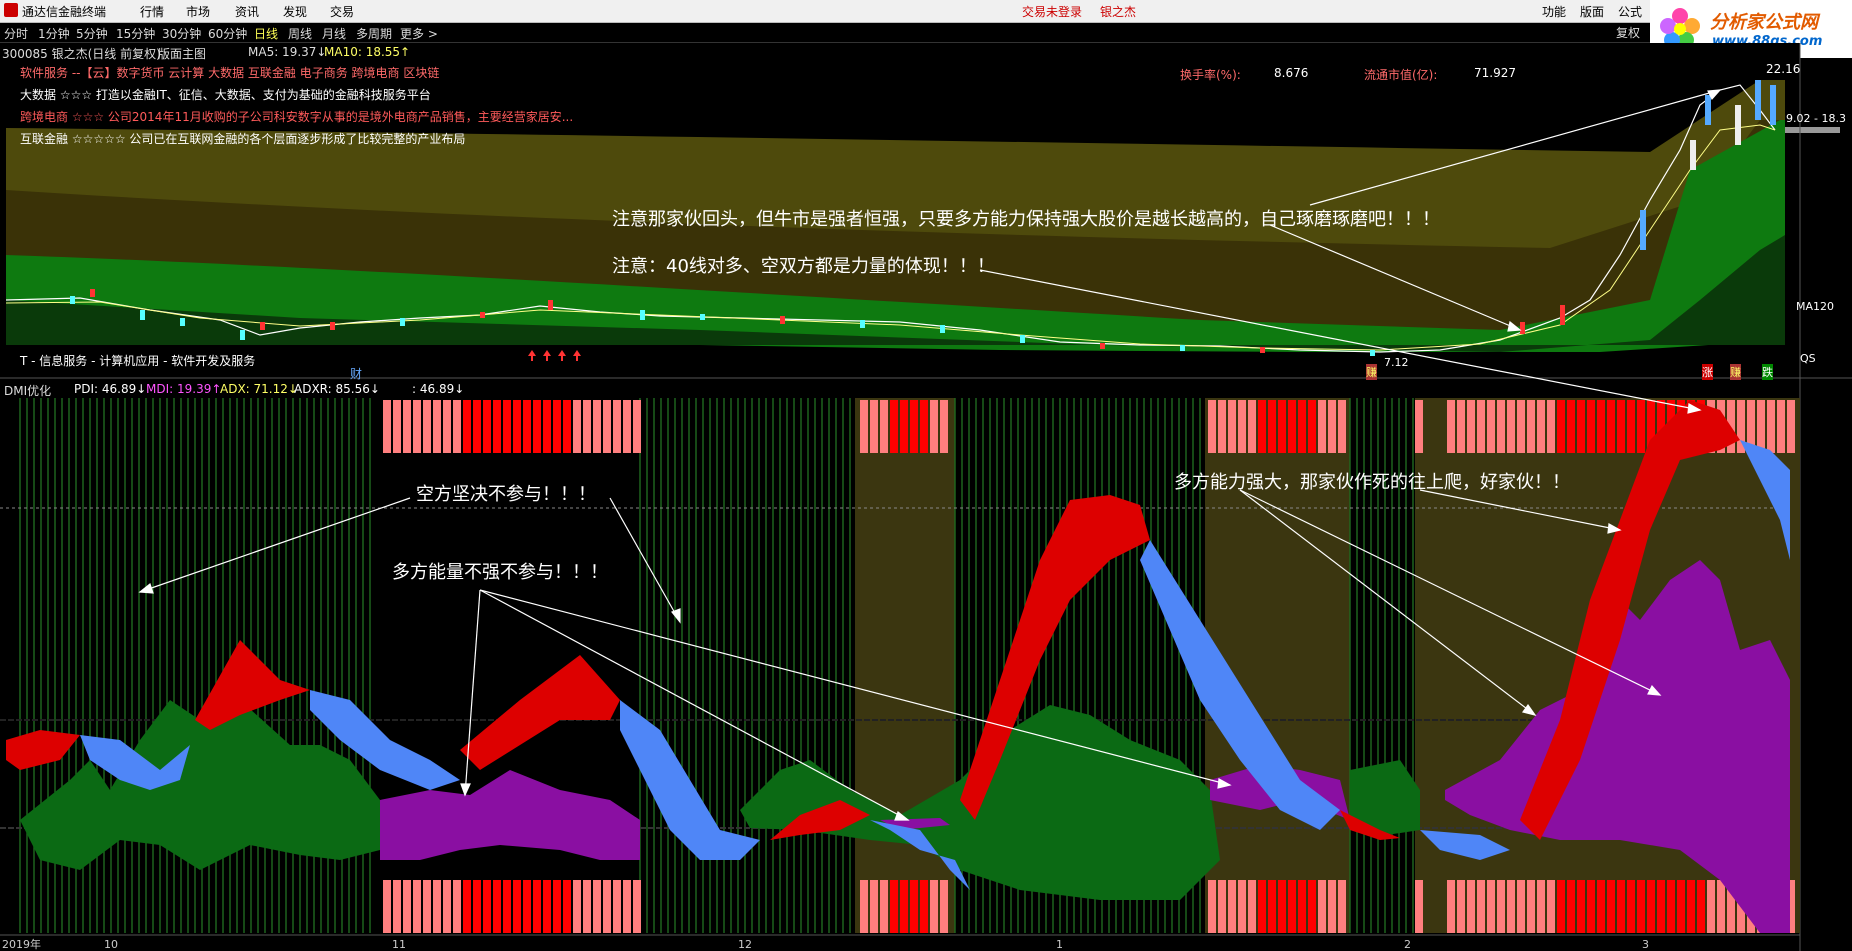  What do you see at coordinates (21, 944) in the screenshot?
I see `date-axis-year: 2019年` at bounding box center [21, 944].